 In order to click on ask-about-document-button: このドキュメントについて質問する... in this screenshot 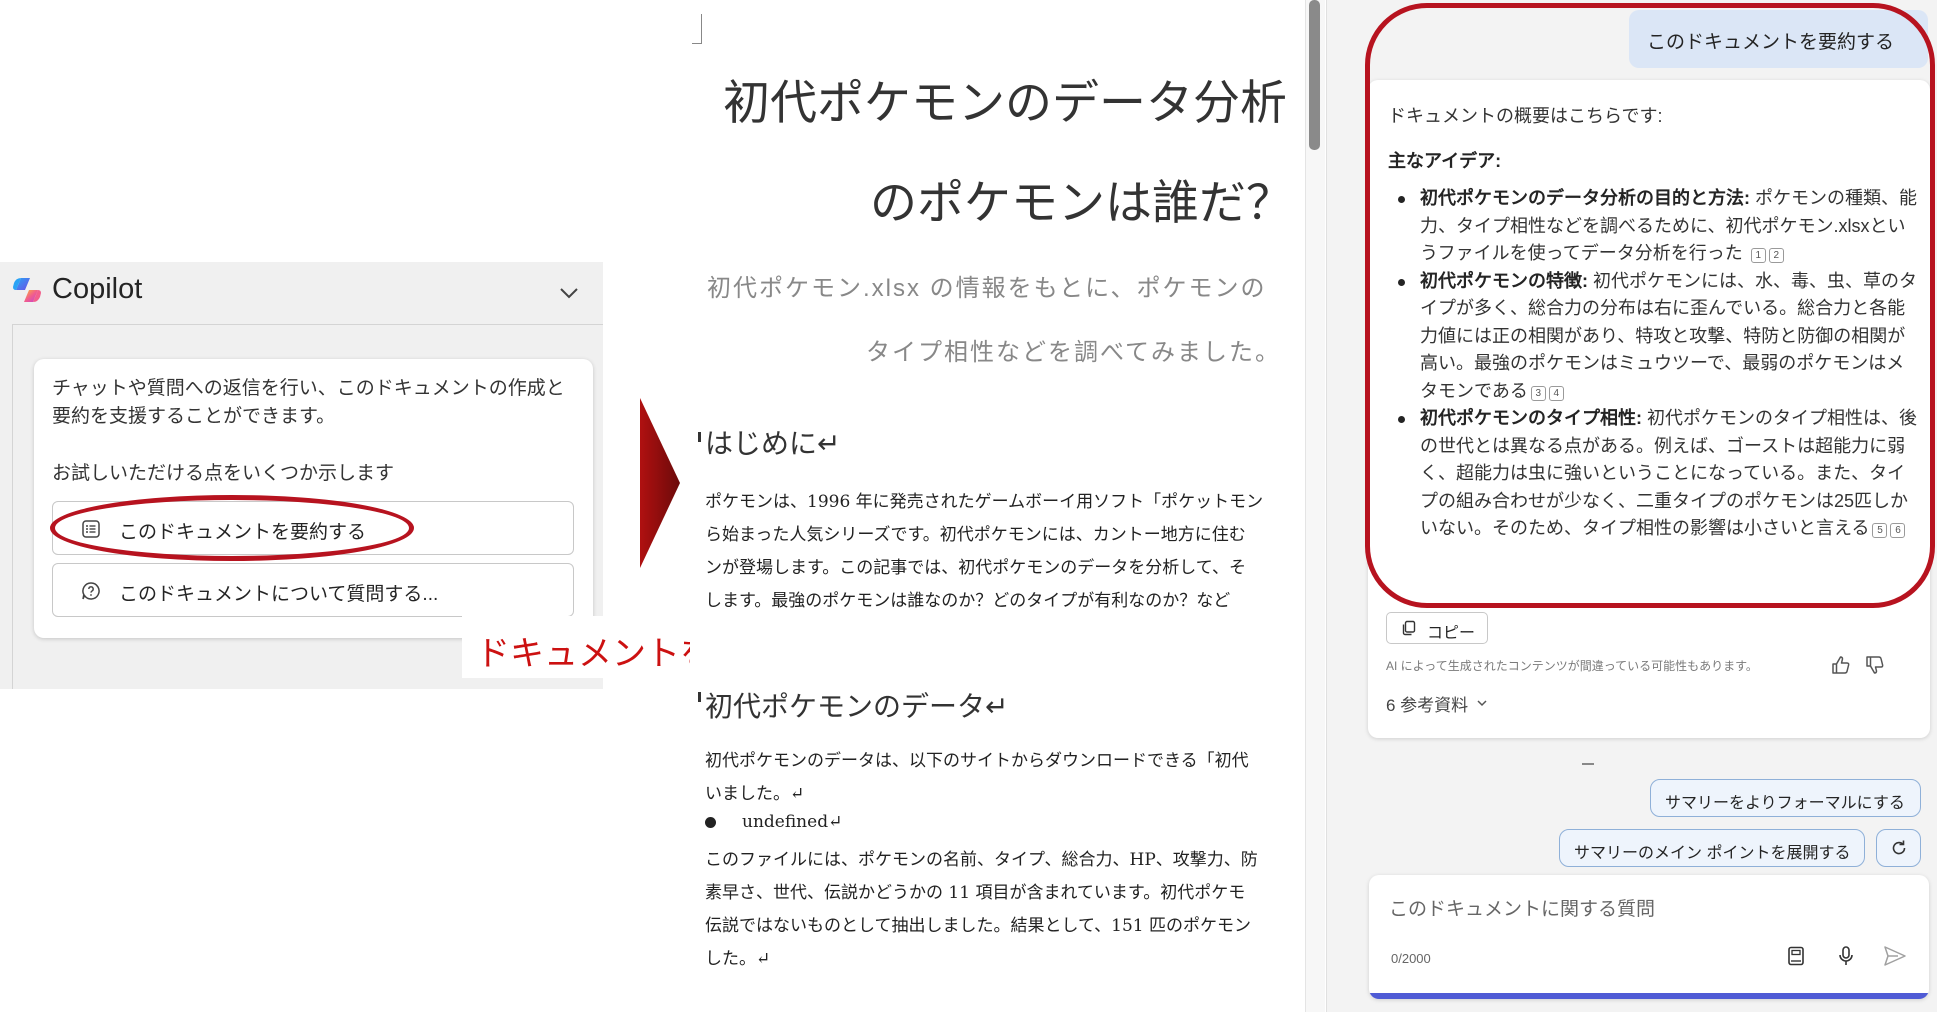, I will do `click(313, 590)`.